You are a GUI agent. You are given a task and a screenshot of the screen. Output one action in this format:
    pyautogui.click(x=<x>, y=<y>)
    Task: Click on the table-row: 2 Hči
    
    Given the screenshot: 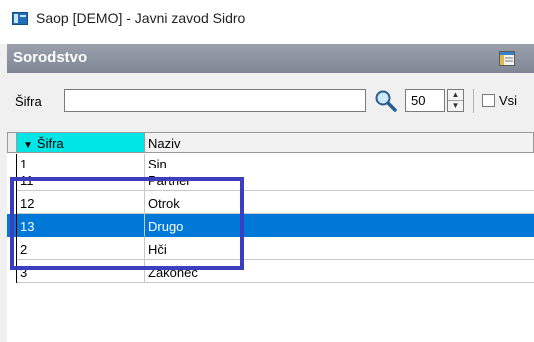 What is the action you would take?
    pyautogui.click(x=270, y=248)
    